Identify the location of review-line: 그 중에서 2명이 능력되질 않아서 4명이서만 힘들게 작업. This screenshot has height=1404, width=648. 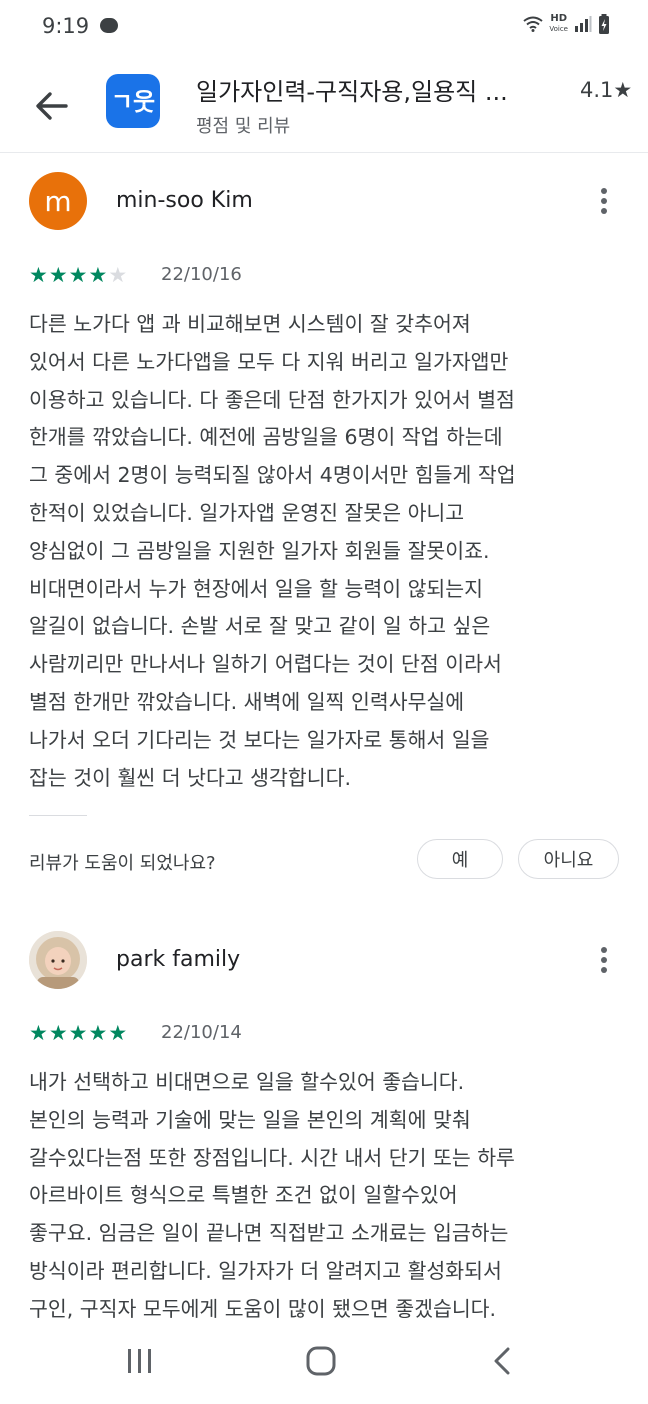
(272, 475).